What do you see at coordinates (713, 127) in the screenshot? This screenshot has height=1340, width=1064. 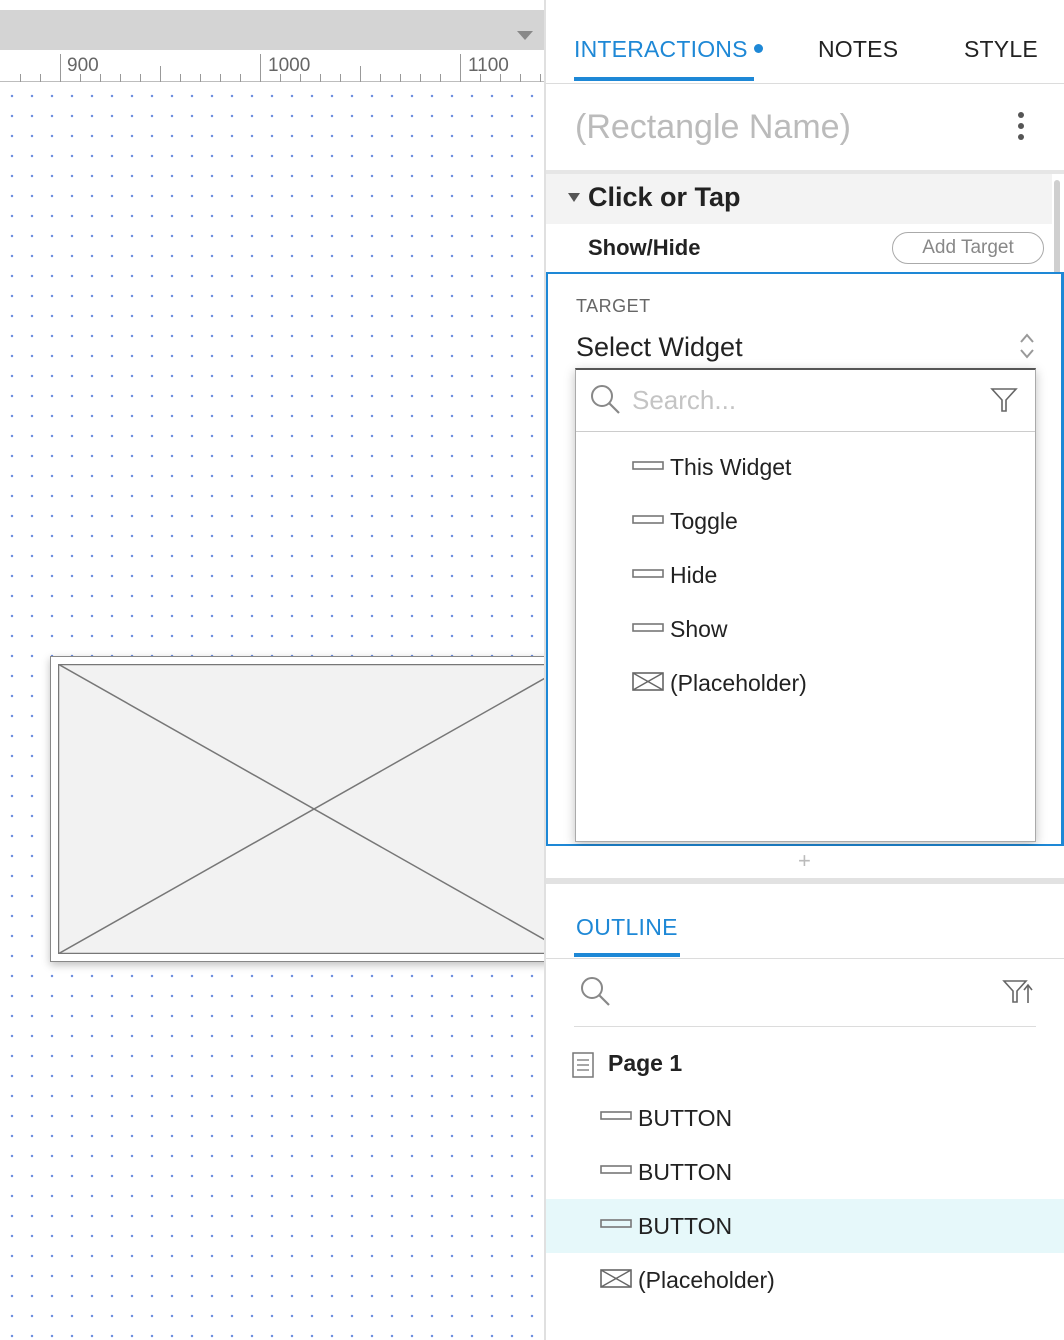 I see `widget-name-field: (Rectangle Name)` at bounding box center [713, 127].